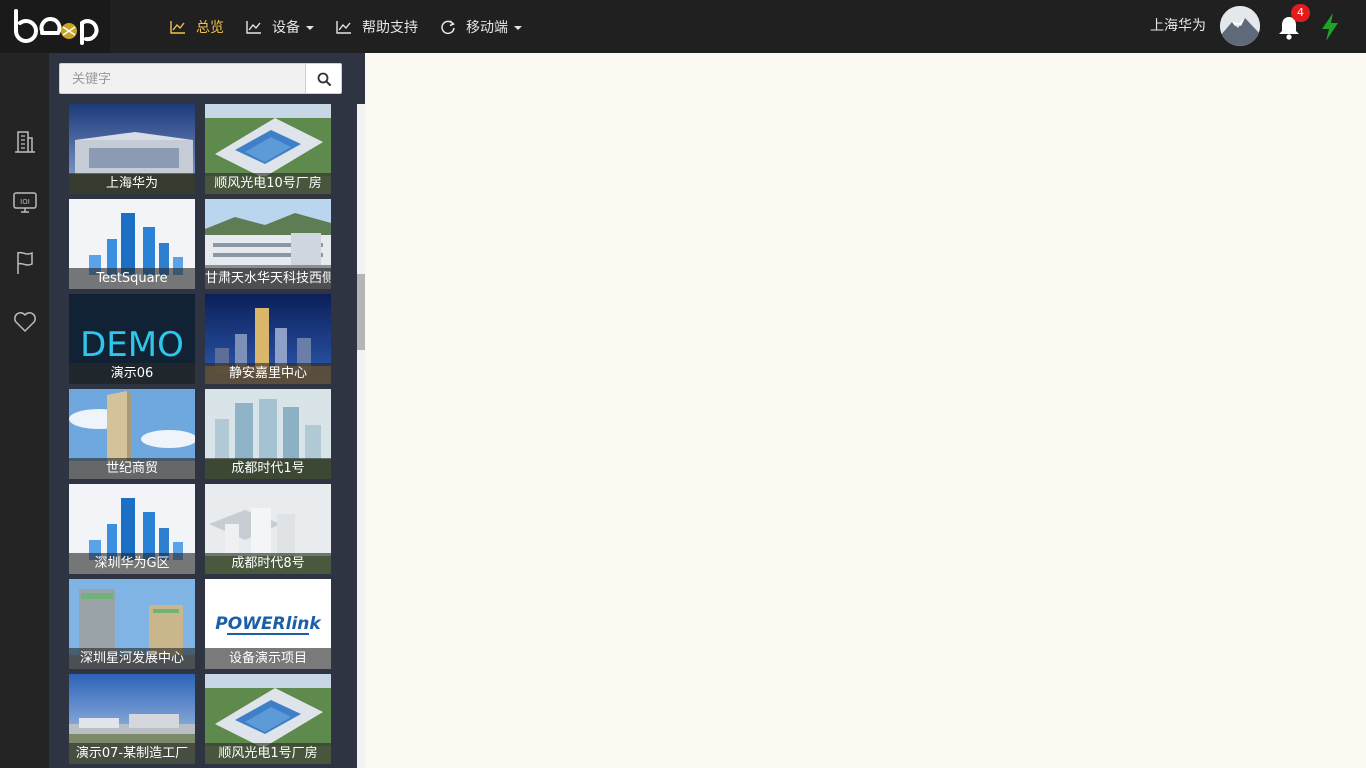  Describe the element at coordinates (132, 719) in the screenshot. I see `project-card: 演示07-某制造工厂` at that location.